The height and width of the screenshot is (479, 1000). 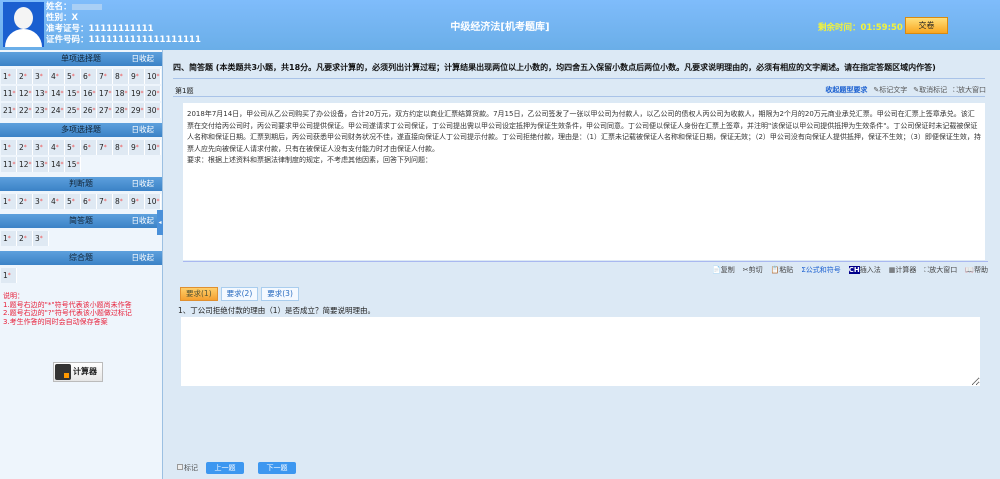 I want to click on formula-button: Σ公式和符号, so click(x=820, y=270).